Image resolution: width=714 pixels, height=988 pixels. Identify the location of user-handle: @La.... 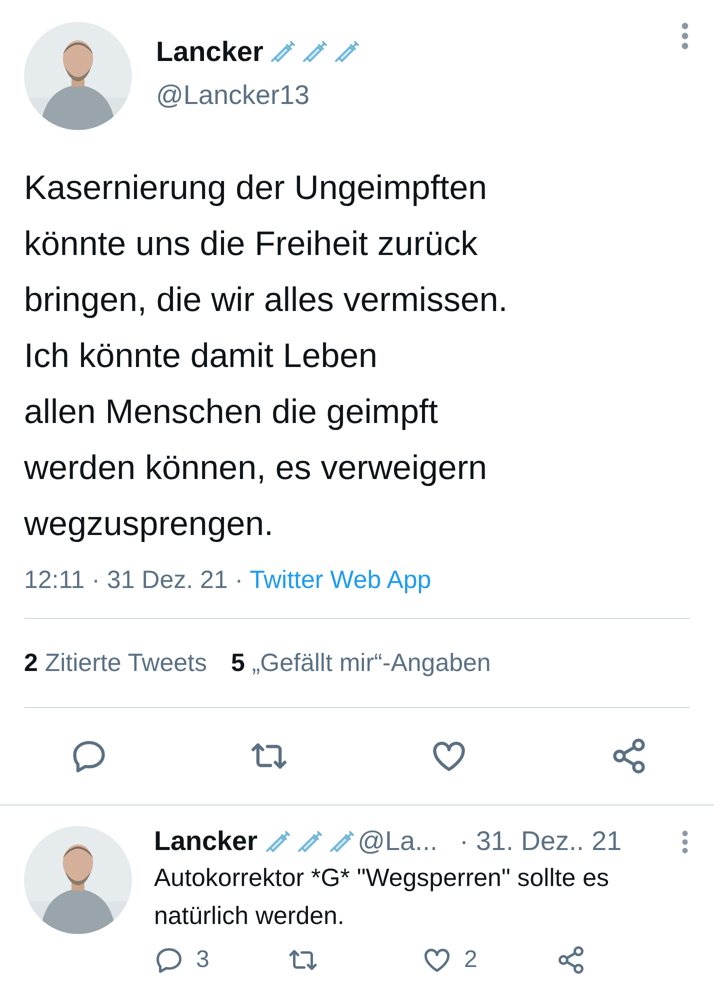
(398, 841).